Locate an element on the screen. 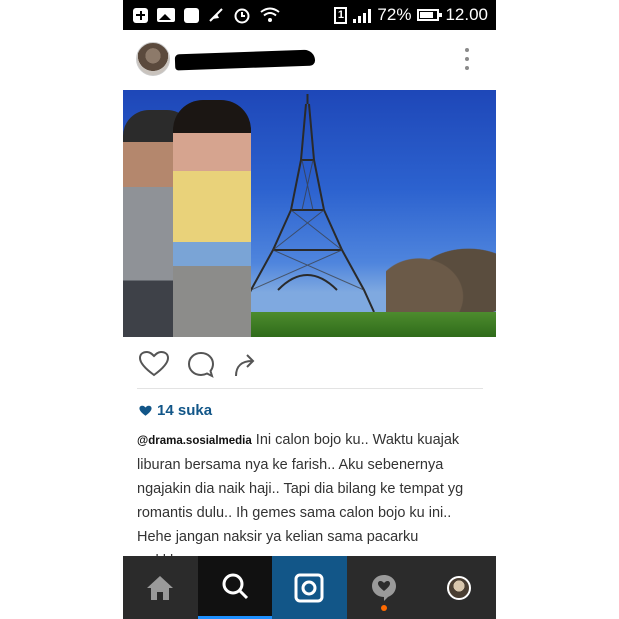  home-icon is located at coordinates (160, 587).